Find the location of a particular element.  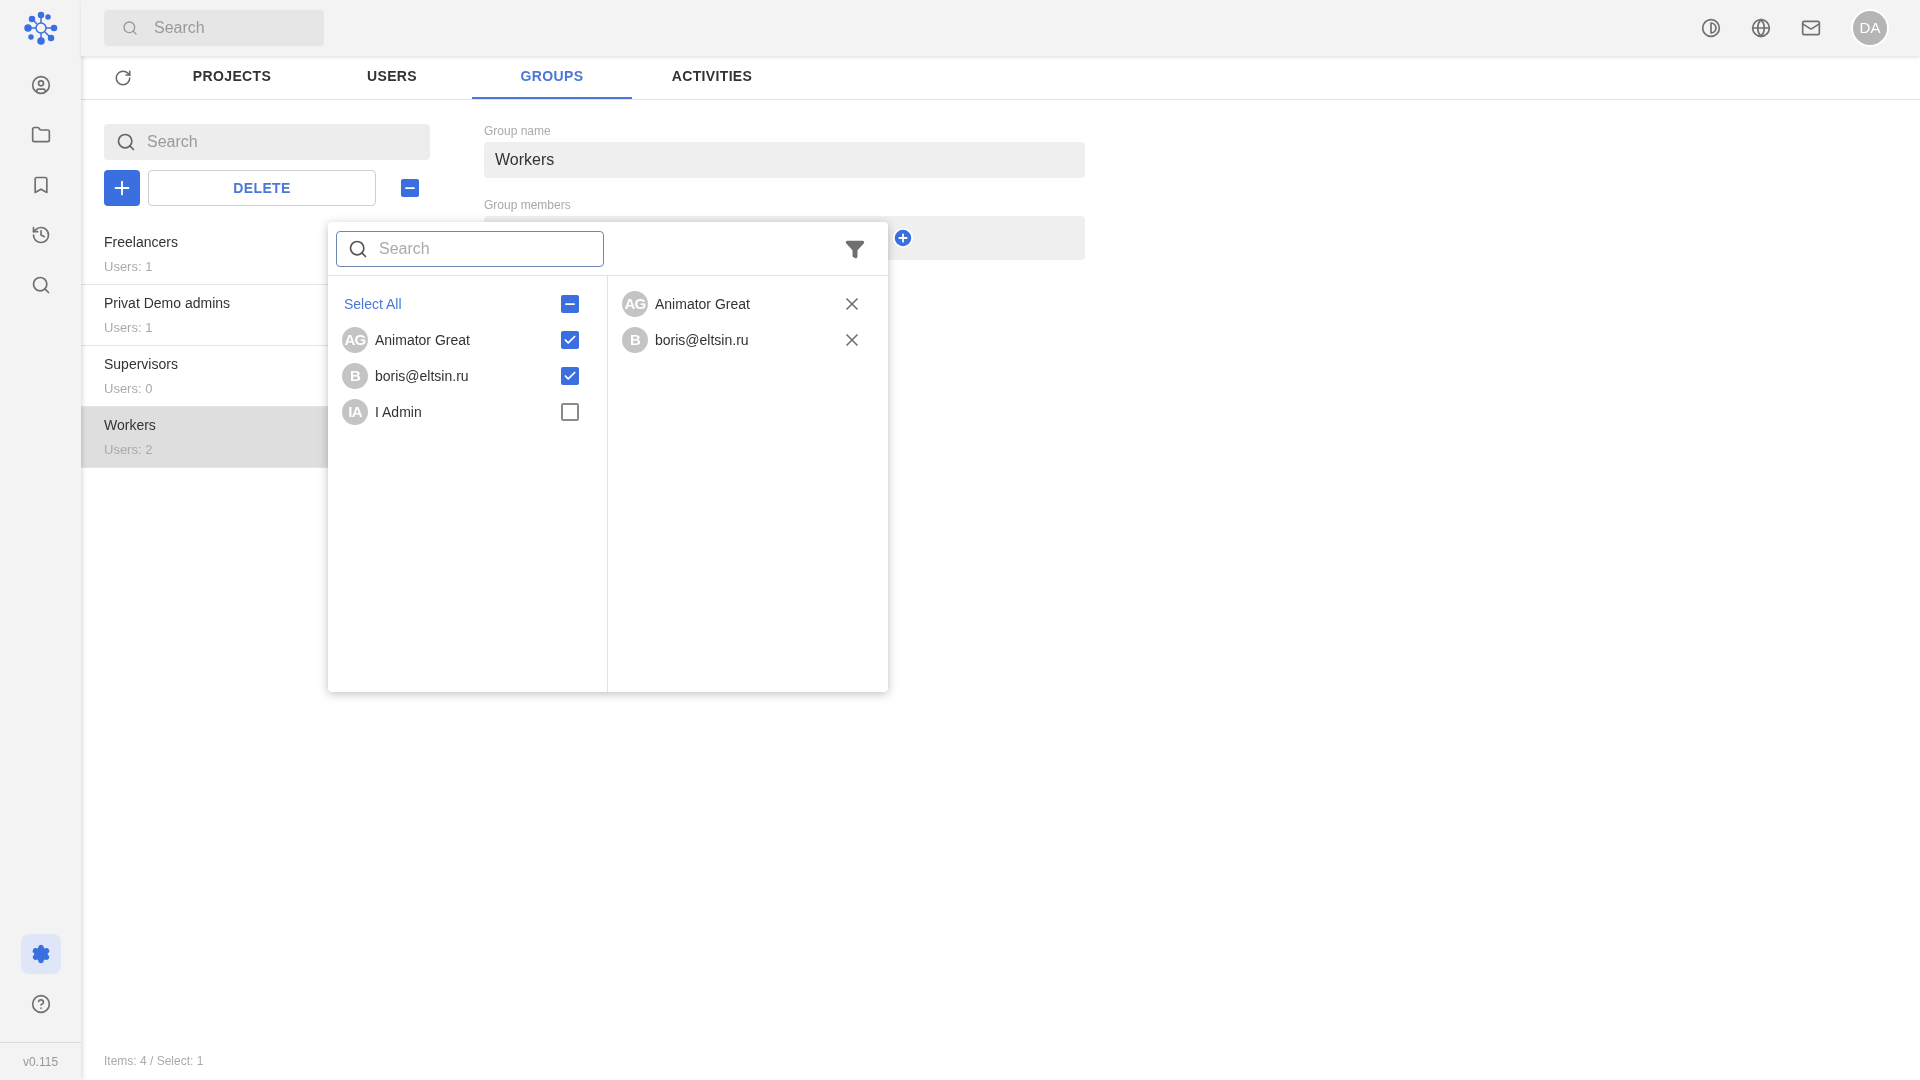

refresh-icon is located at coordinates (123, 77).